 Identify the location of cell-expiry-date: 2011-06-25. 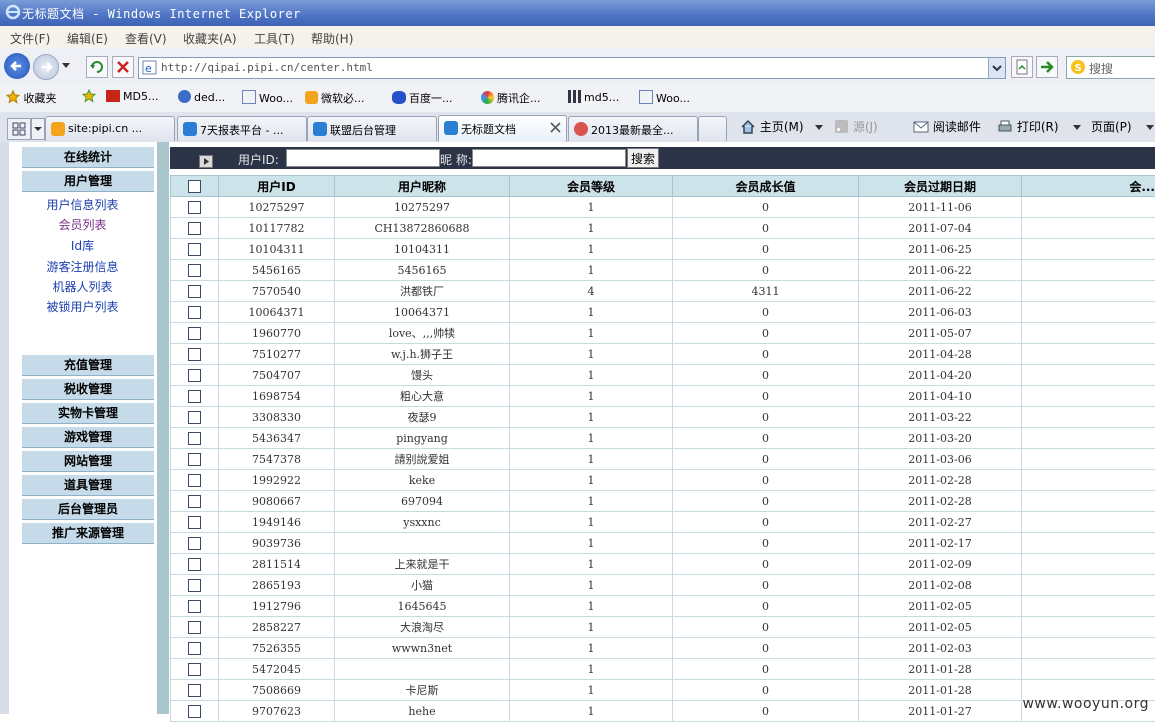
(940, 249).